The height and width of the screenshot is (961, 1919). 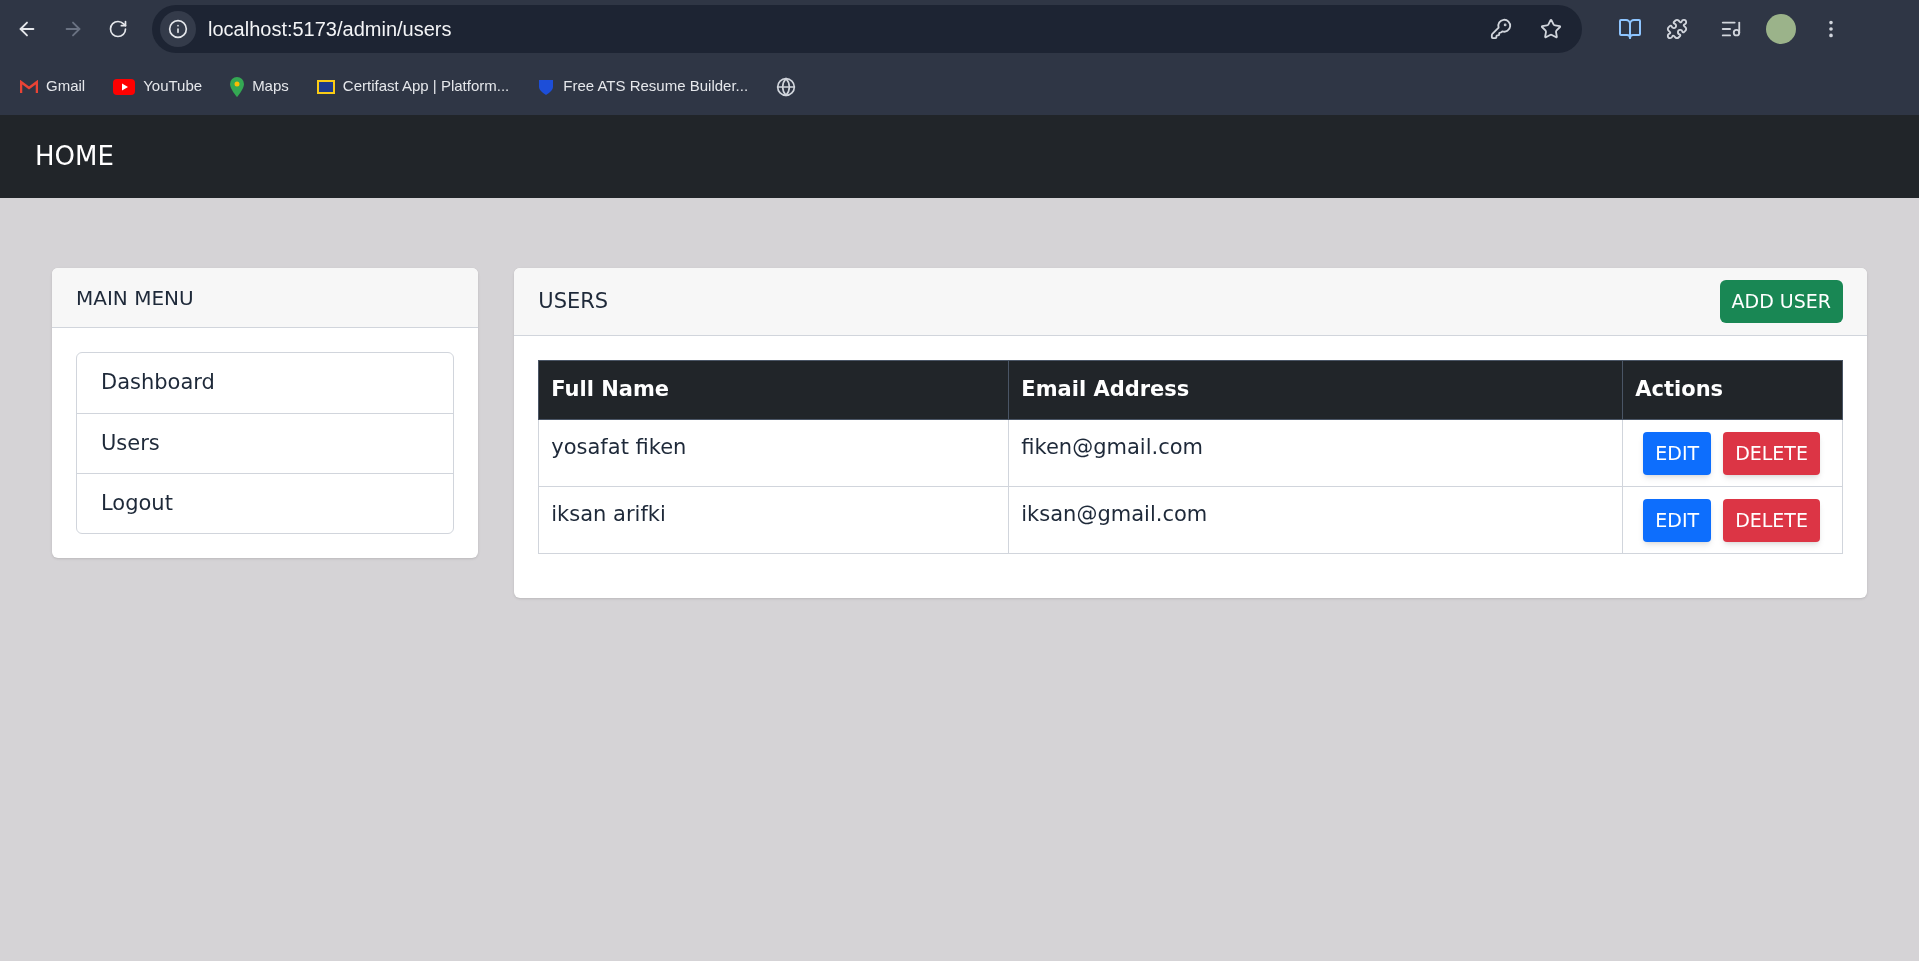 I want to click on book-icon, so click(x=1630, y=29).